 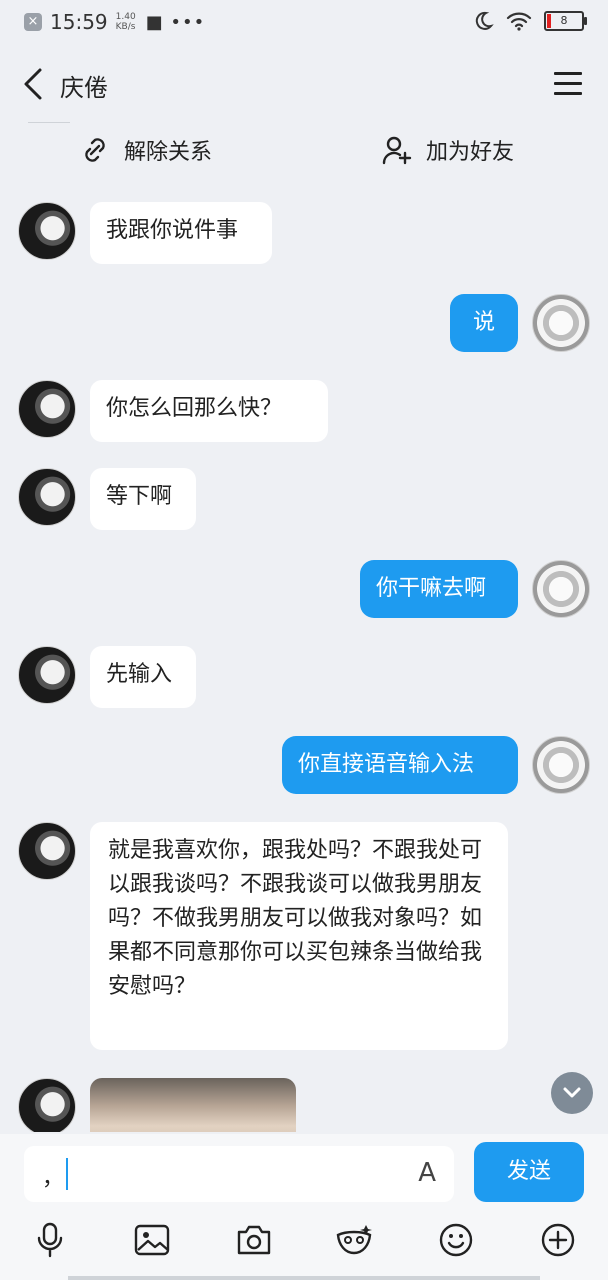 I want to click on moon-icon, so click(x=484, y=20).